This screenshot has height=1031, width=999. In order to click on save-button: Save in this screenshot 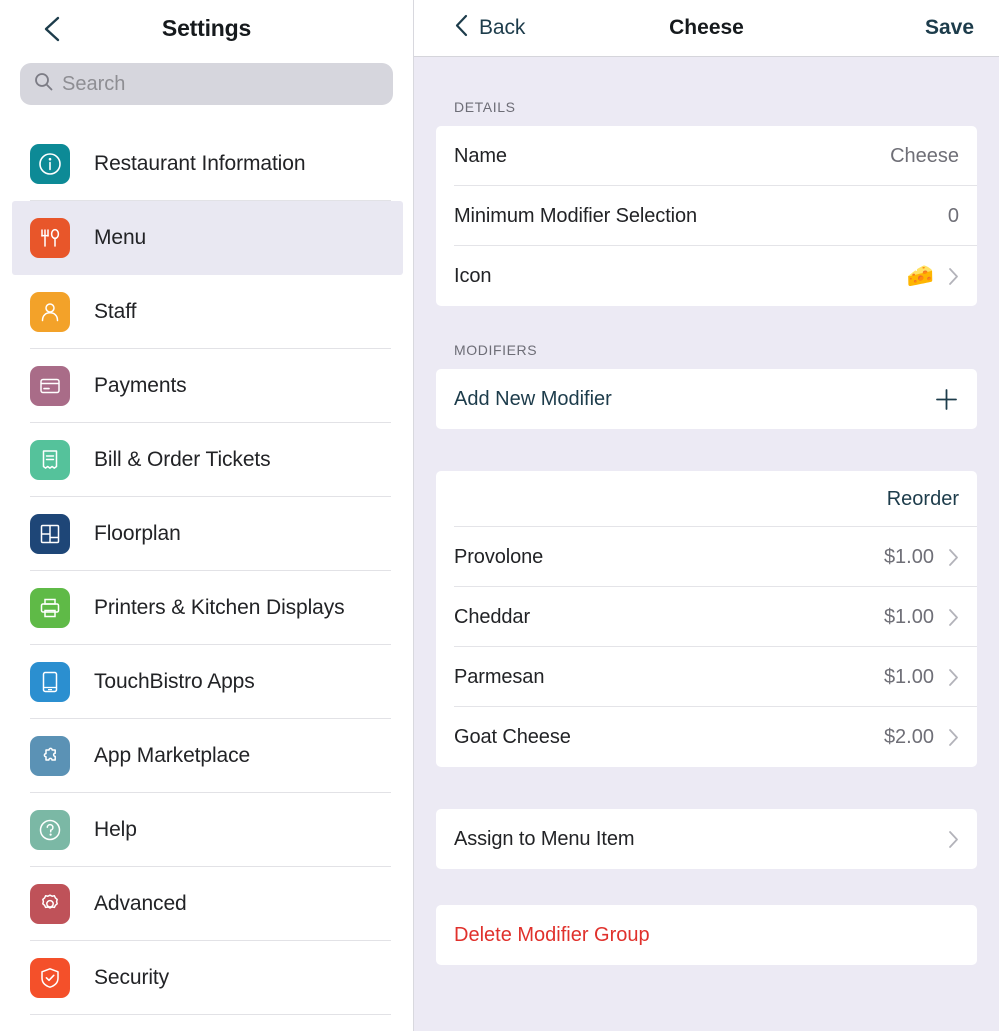, I will do `click(949, 28)`.